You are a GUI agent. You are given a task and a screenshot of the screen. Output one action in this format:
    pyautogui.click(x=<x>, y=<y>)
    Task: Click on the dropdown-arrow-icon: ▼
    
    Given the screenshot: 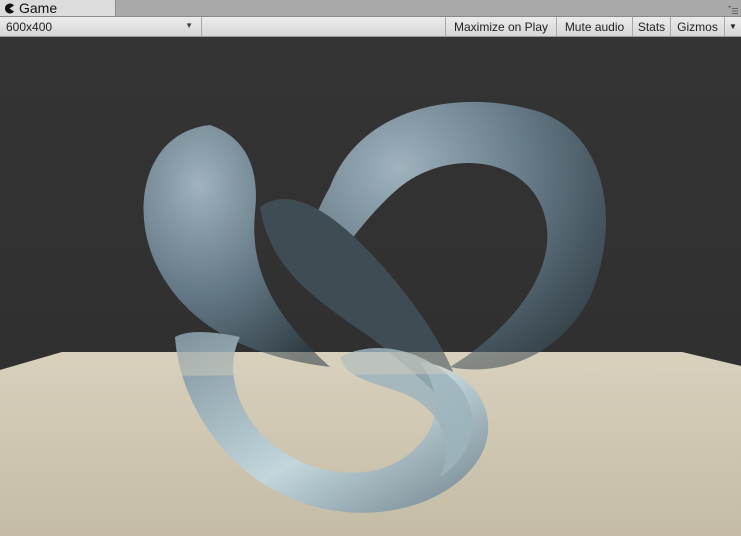 What is the action you would take?
    pyautogui.click(x=189, y=25)
    